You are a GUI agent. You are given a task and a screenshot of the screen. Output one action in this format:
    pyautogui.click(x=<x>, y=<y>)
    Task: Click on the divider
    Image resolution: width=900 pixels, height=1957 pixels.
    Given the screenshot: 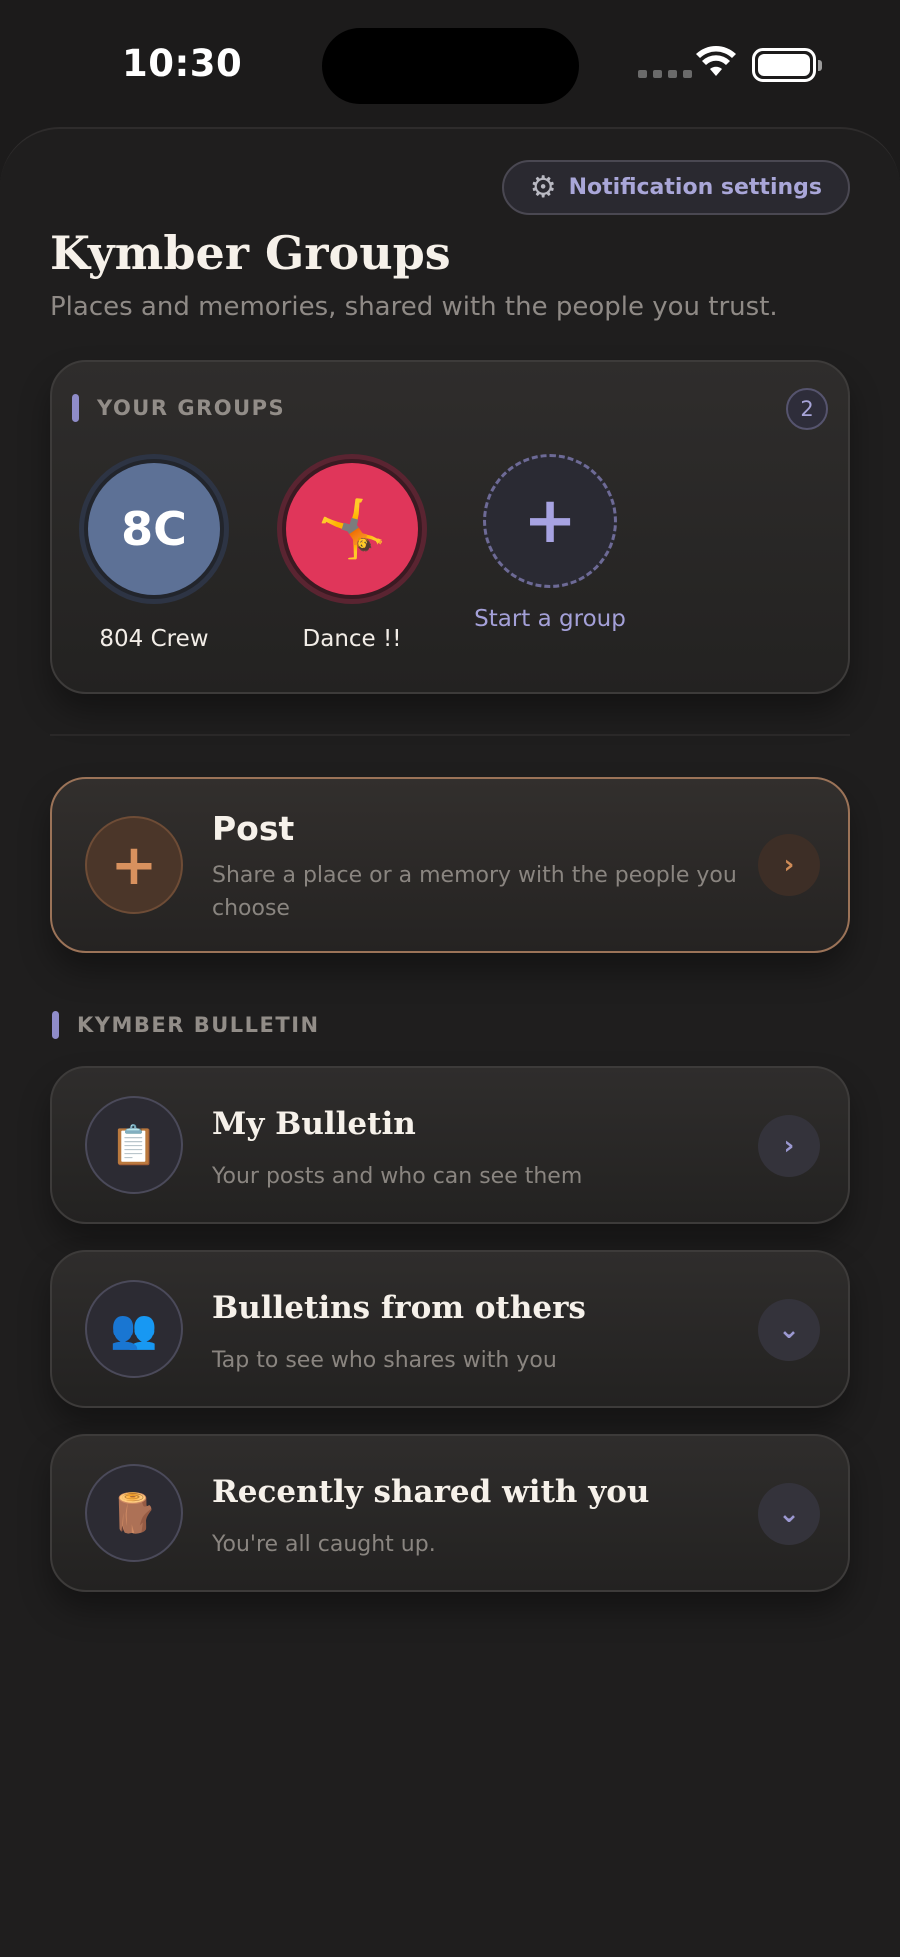 What is the action you would take?
    pyautogui.click(x=450, y=735)
    